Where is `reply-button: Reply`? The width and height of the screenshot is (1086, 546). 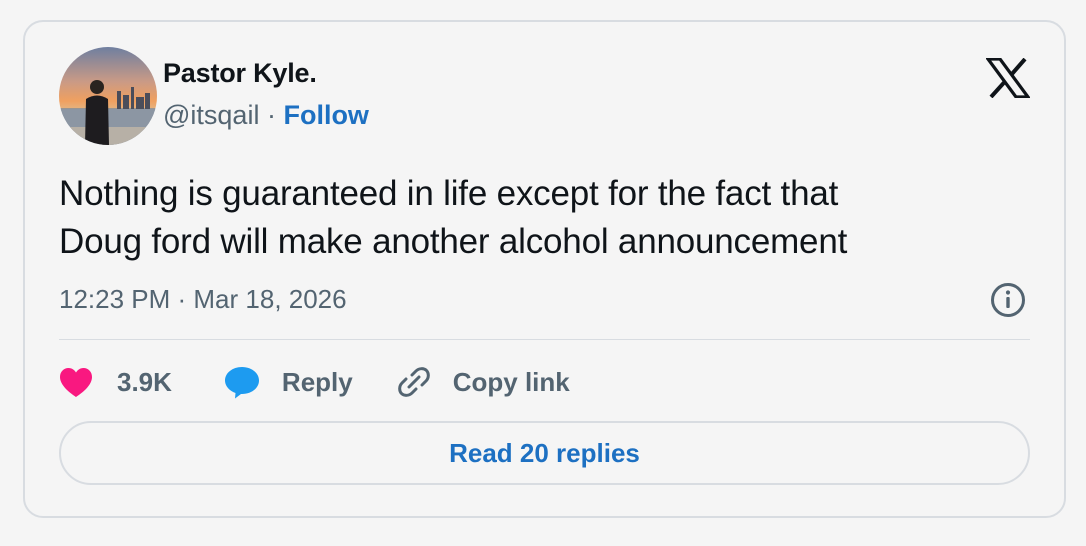 reply-button: Reply is located at coordinates (288, 382).